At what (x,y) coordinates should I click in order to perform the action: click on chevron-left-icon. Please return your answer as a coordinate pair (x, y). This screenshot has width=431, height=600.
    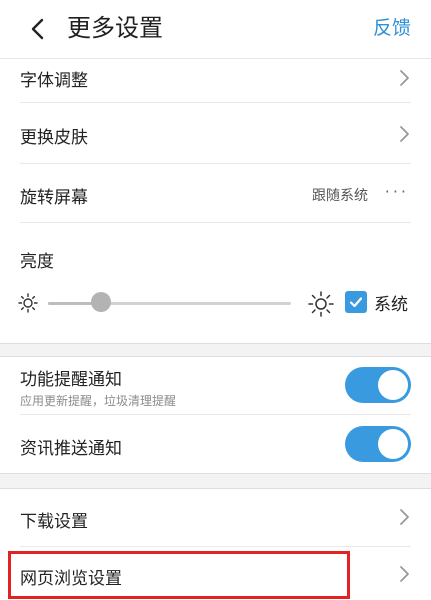
    Looking at the image, I should click on (37, 29).